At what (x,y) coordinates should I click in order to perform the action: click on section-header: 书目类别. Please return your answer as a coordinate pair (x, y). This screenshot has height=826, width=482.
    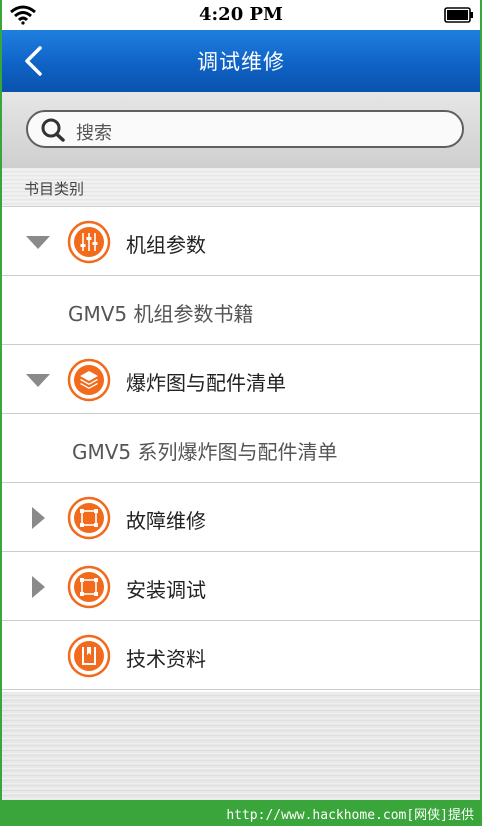
    Looking at the image, I should click on (241, 187).